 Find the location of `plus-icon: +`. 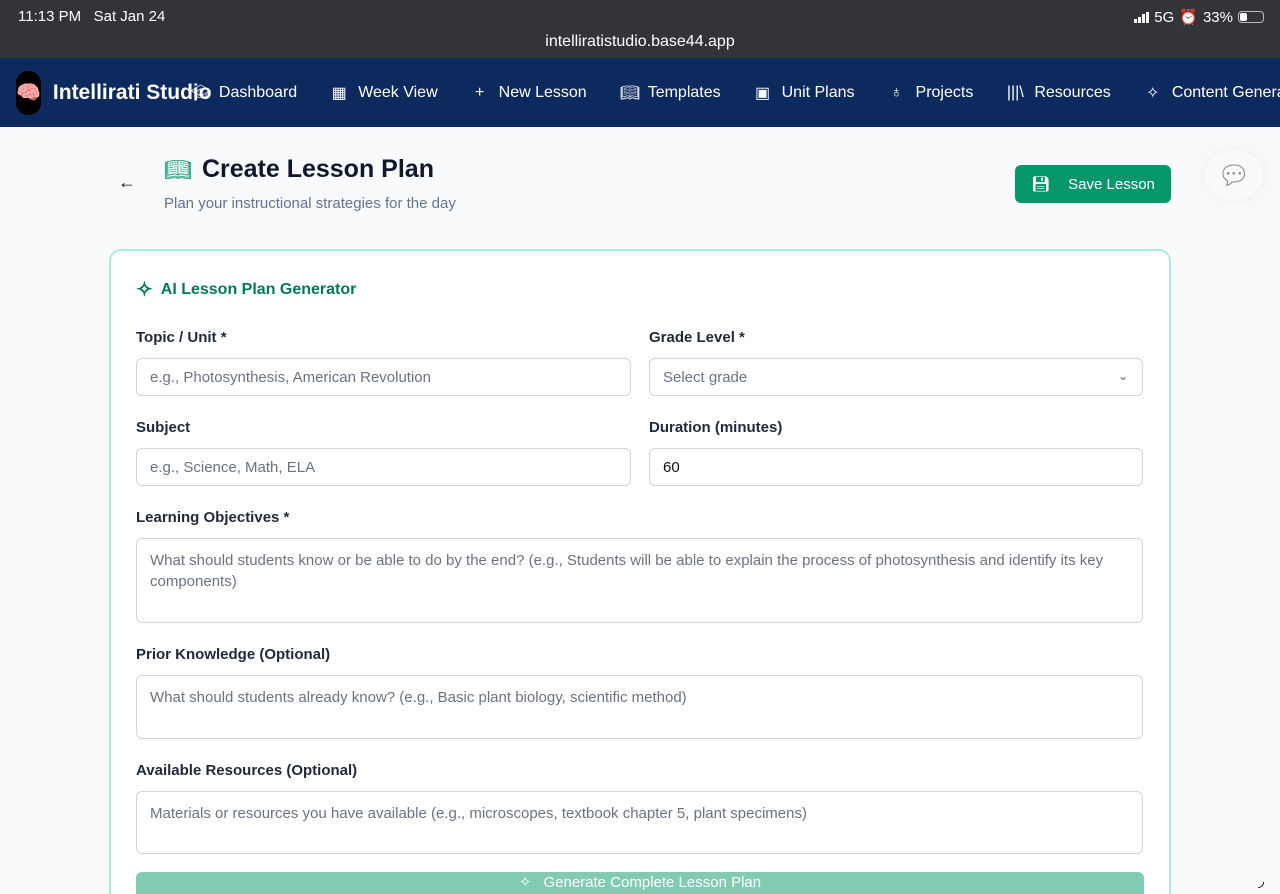

plus-icon: + is located at coordinates (479, 92).